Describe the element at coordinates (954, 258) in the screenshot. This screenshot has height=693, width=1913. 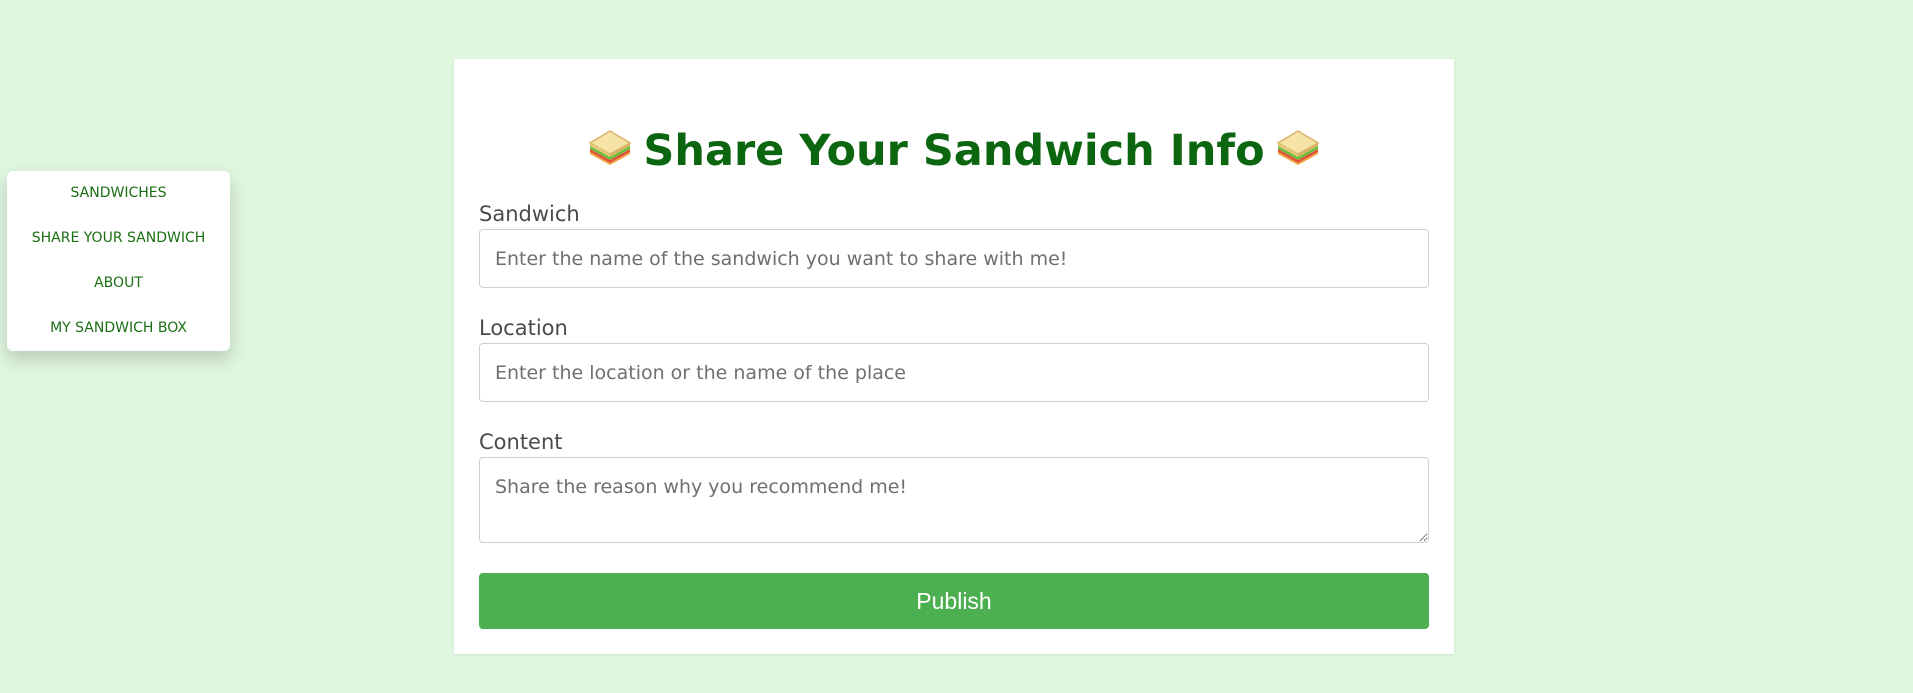
I see `sandwich-input` at that location.